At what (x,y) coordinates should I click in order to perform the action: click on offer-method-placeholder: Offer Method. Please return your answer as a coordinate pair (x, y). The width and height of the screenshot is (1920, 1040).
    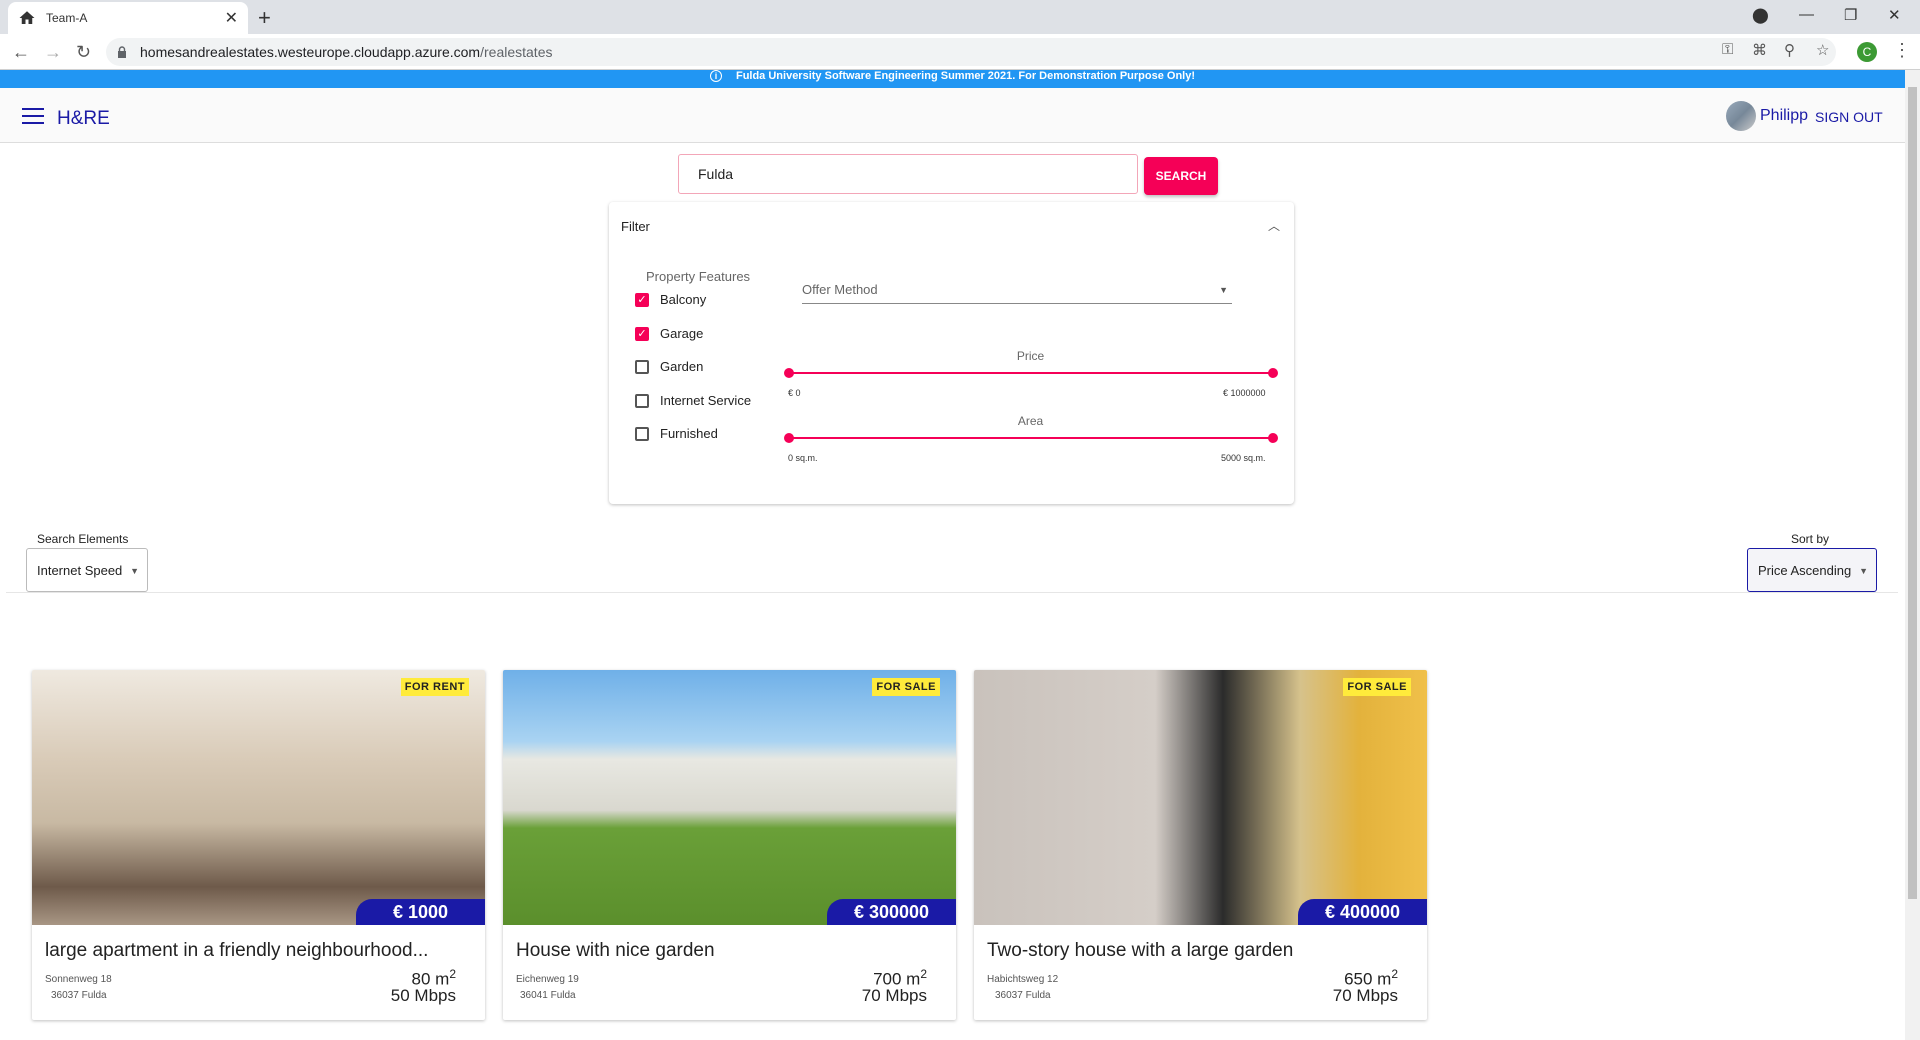
    Looking at the image, I should click on (840, 289).